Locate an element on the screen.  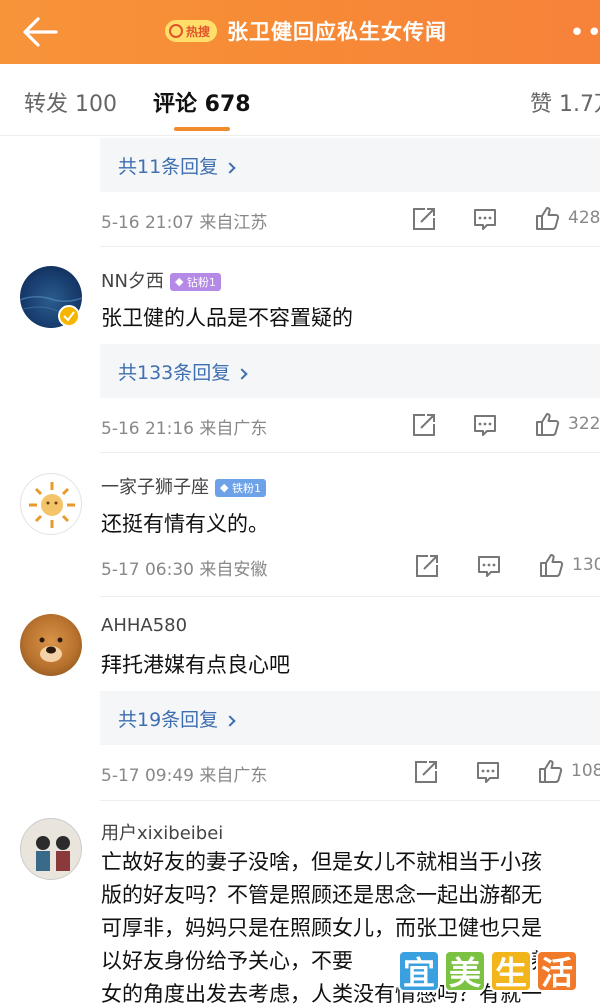
page-title: 张卫健回应私生女传闻 is located at coordinates (337, 32).